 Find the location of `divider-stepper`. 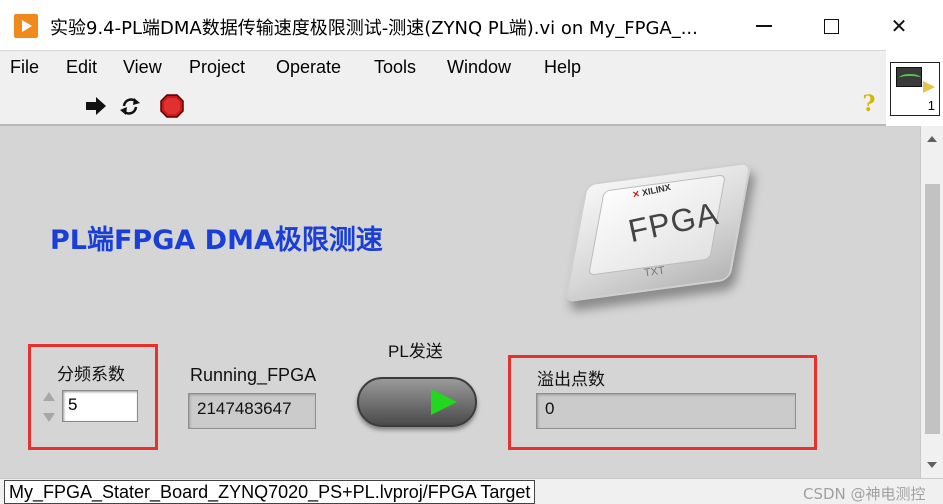

divider-stepper is located at coordinates (50, 409).